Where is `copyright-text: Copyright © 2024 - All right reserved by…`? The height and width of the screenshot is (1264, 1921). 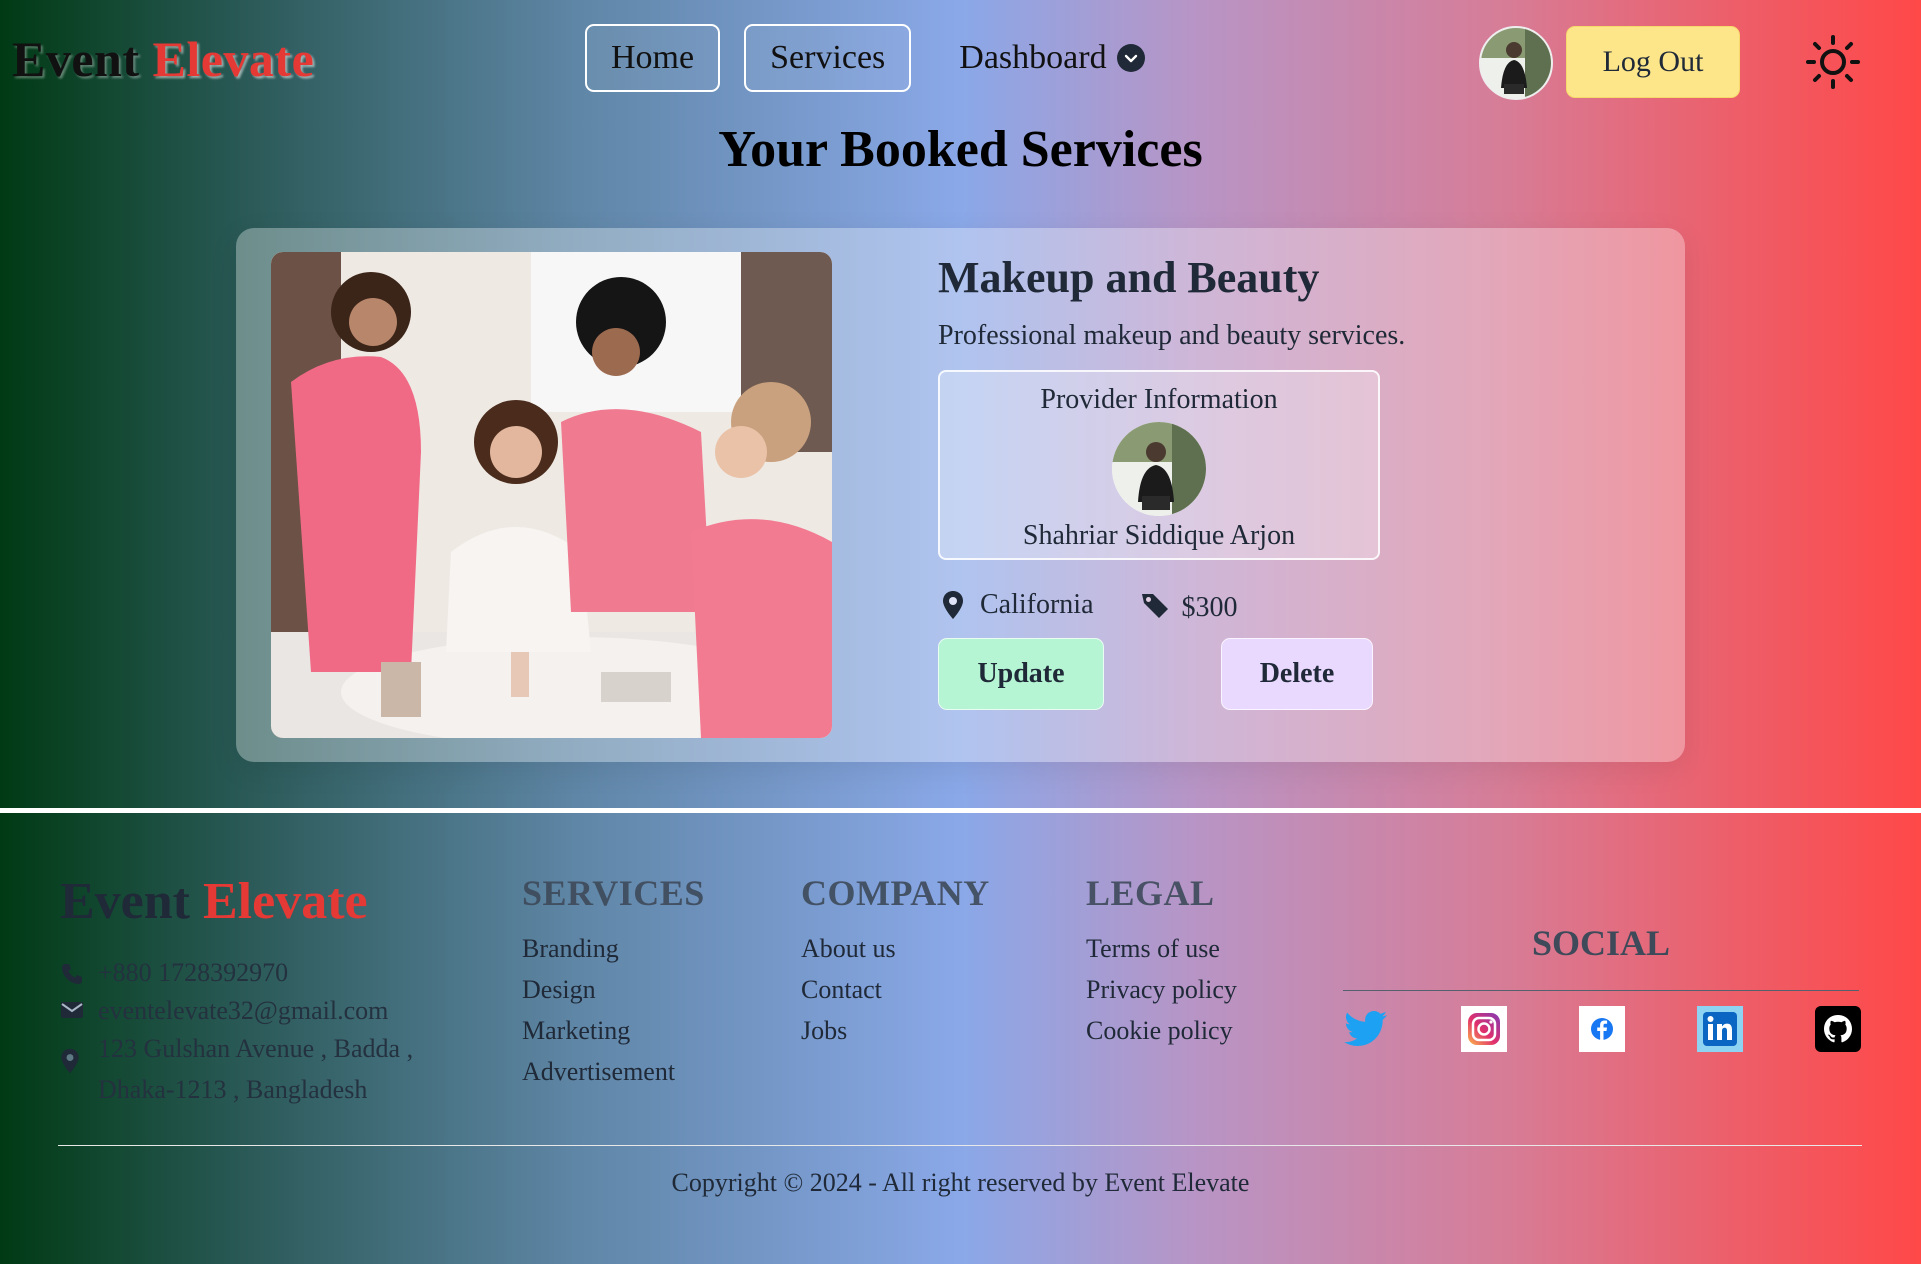
copyright-text: Copyright © 2024 - All right reserved by… is located at coordinates (960, 1182).